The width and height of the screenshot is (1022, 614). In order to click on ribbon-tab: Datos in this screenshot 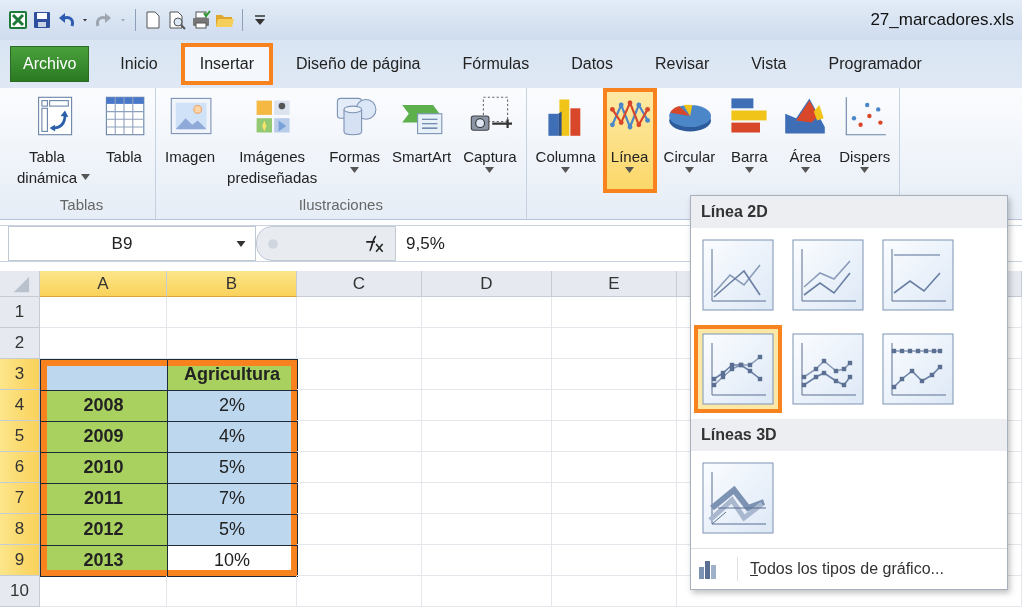, I will do `click(592, 64)`.